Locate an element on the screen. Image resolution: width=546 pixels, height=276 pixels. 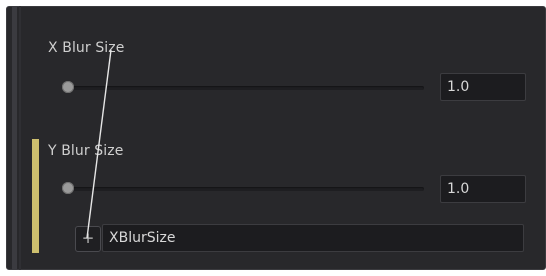
panel-edge-stripe is located at coordinates (14, 138).